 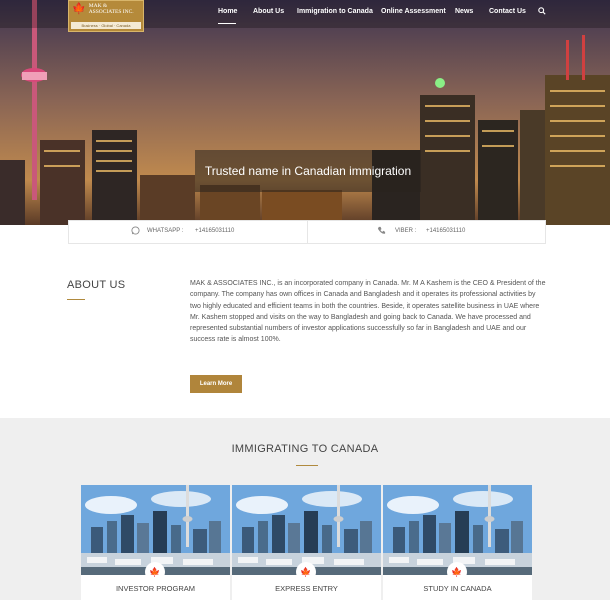 I want to click on card-label: EXPRESS ENTRY, so click(x=306, y=588).